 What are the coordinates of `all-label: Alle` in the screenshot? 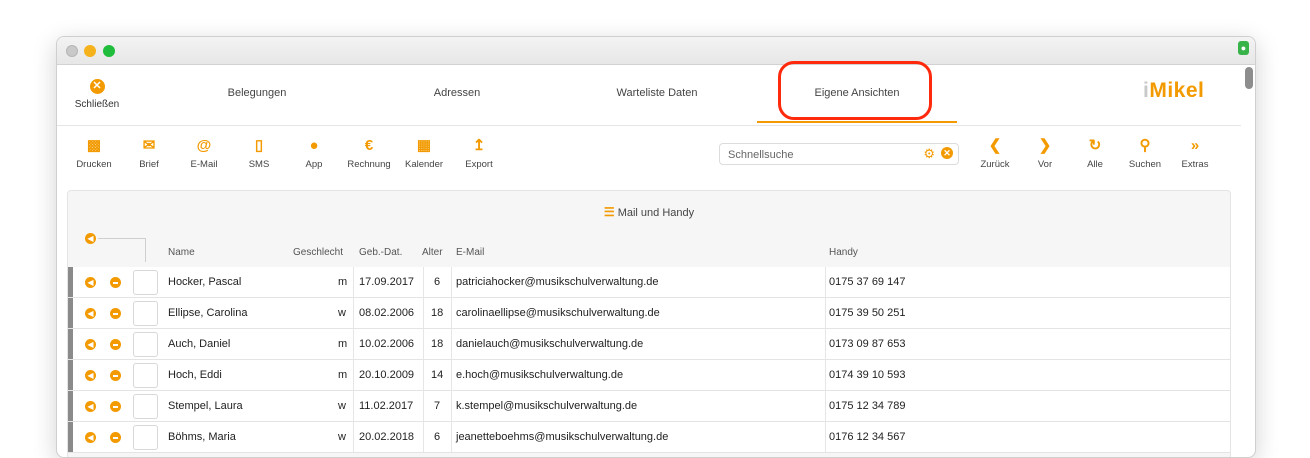 It's located at (1095, 164).